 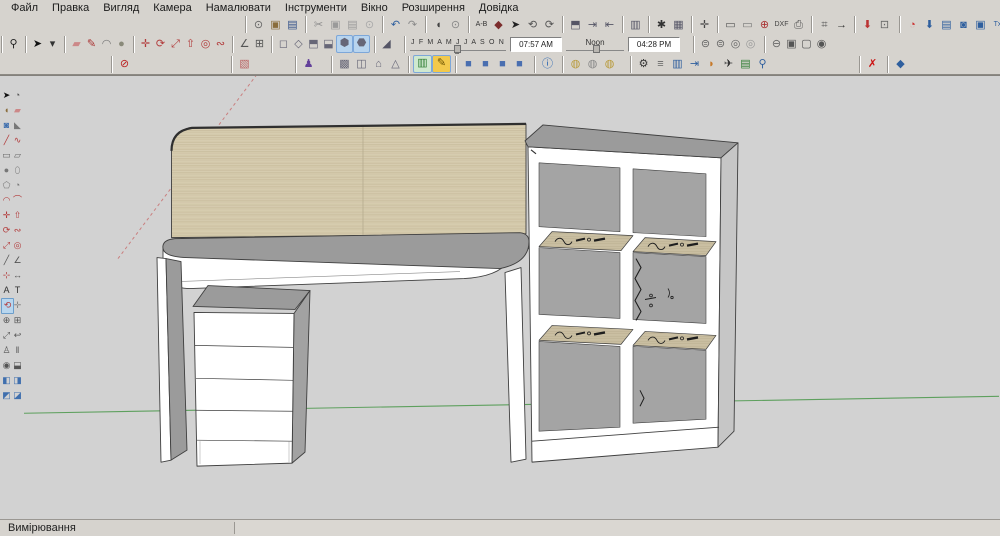 I want to click on print-icon: ⎙, so click(x=798, y=25).